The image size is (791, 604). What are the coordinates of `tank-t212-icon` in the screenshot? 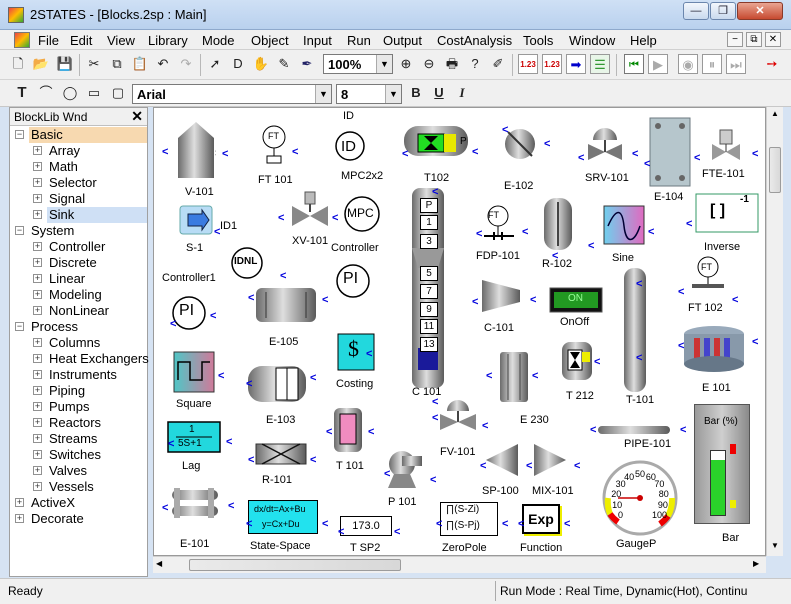 It's located at (578, 361).